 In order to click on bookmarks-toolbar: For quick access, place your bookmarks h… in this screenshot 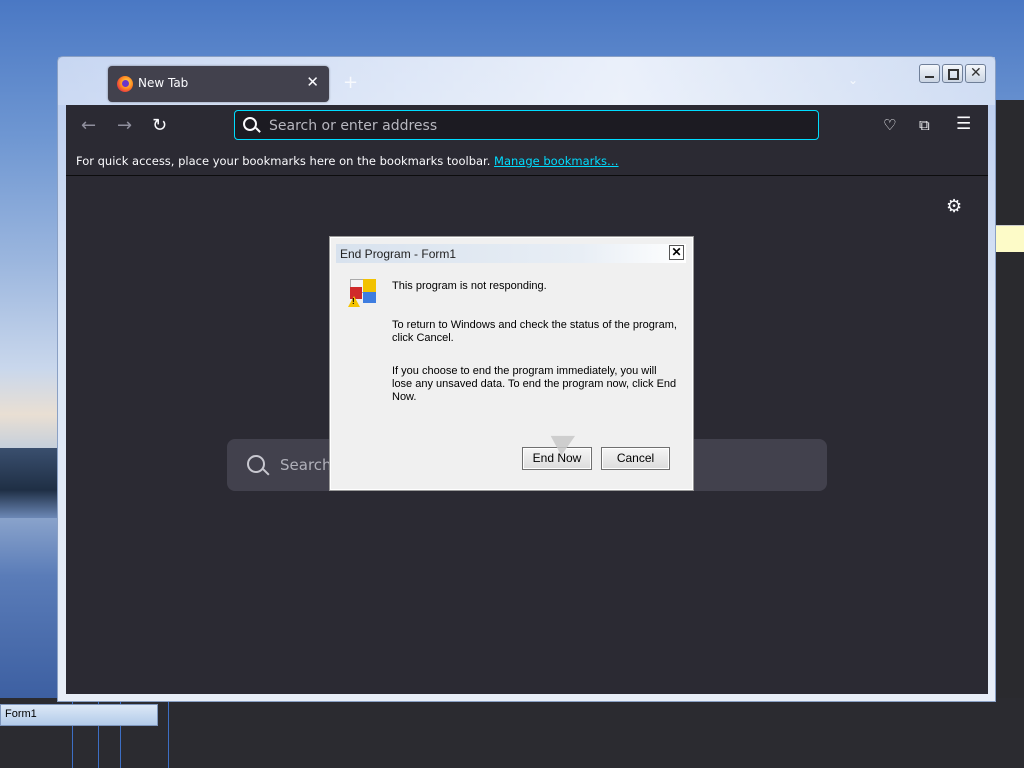, I will do `click(527, 161)`.